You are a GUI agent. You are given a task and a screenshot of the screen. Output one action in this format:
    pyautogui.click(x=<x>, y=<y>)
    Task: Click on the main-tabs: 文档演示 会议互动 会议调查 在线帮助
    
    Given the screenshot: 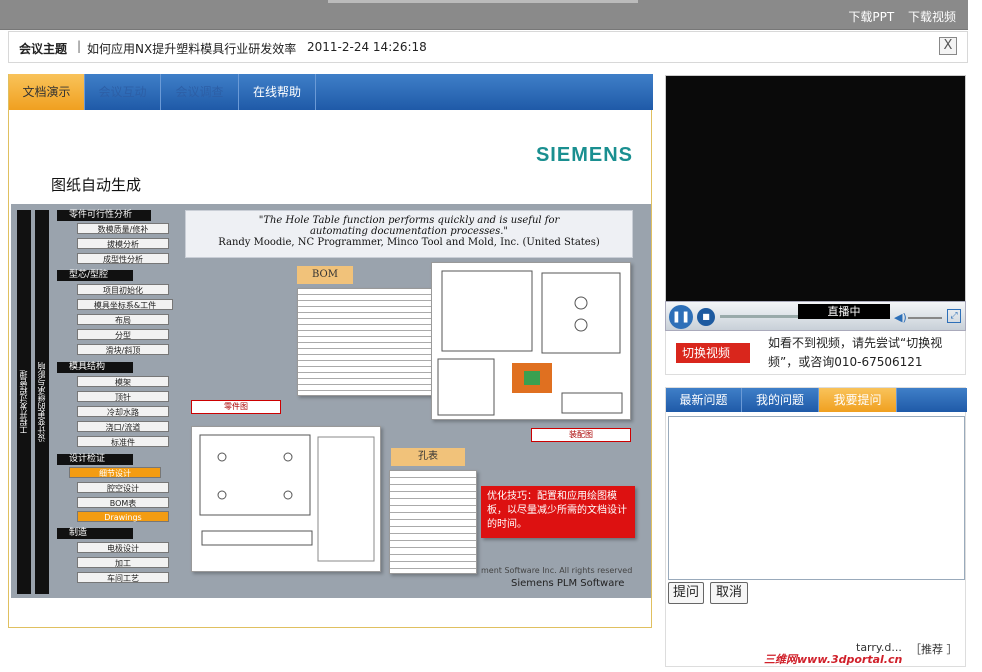 What is the action you would take?
    pyautogui.click(x=331, y=92)
    